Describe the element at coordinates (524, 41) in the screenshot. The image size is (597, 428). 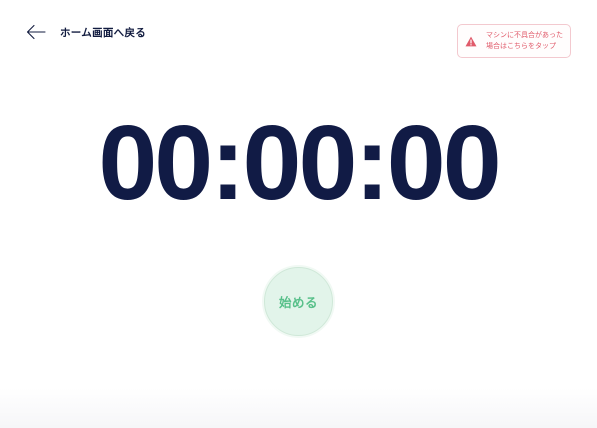
I see `report-text: マシンに不具合があった 場合はこちらをタップ` at that location.